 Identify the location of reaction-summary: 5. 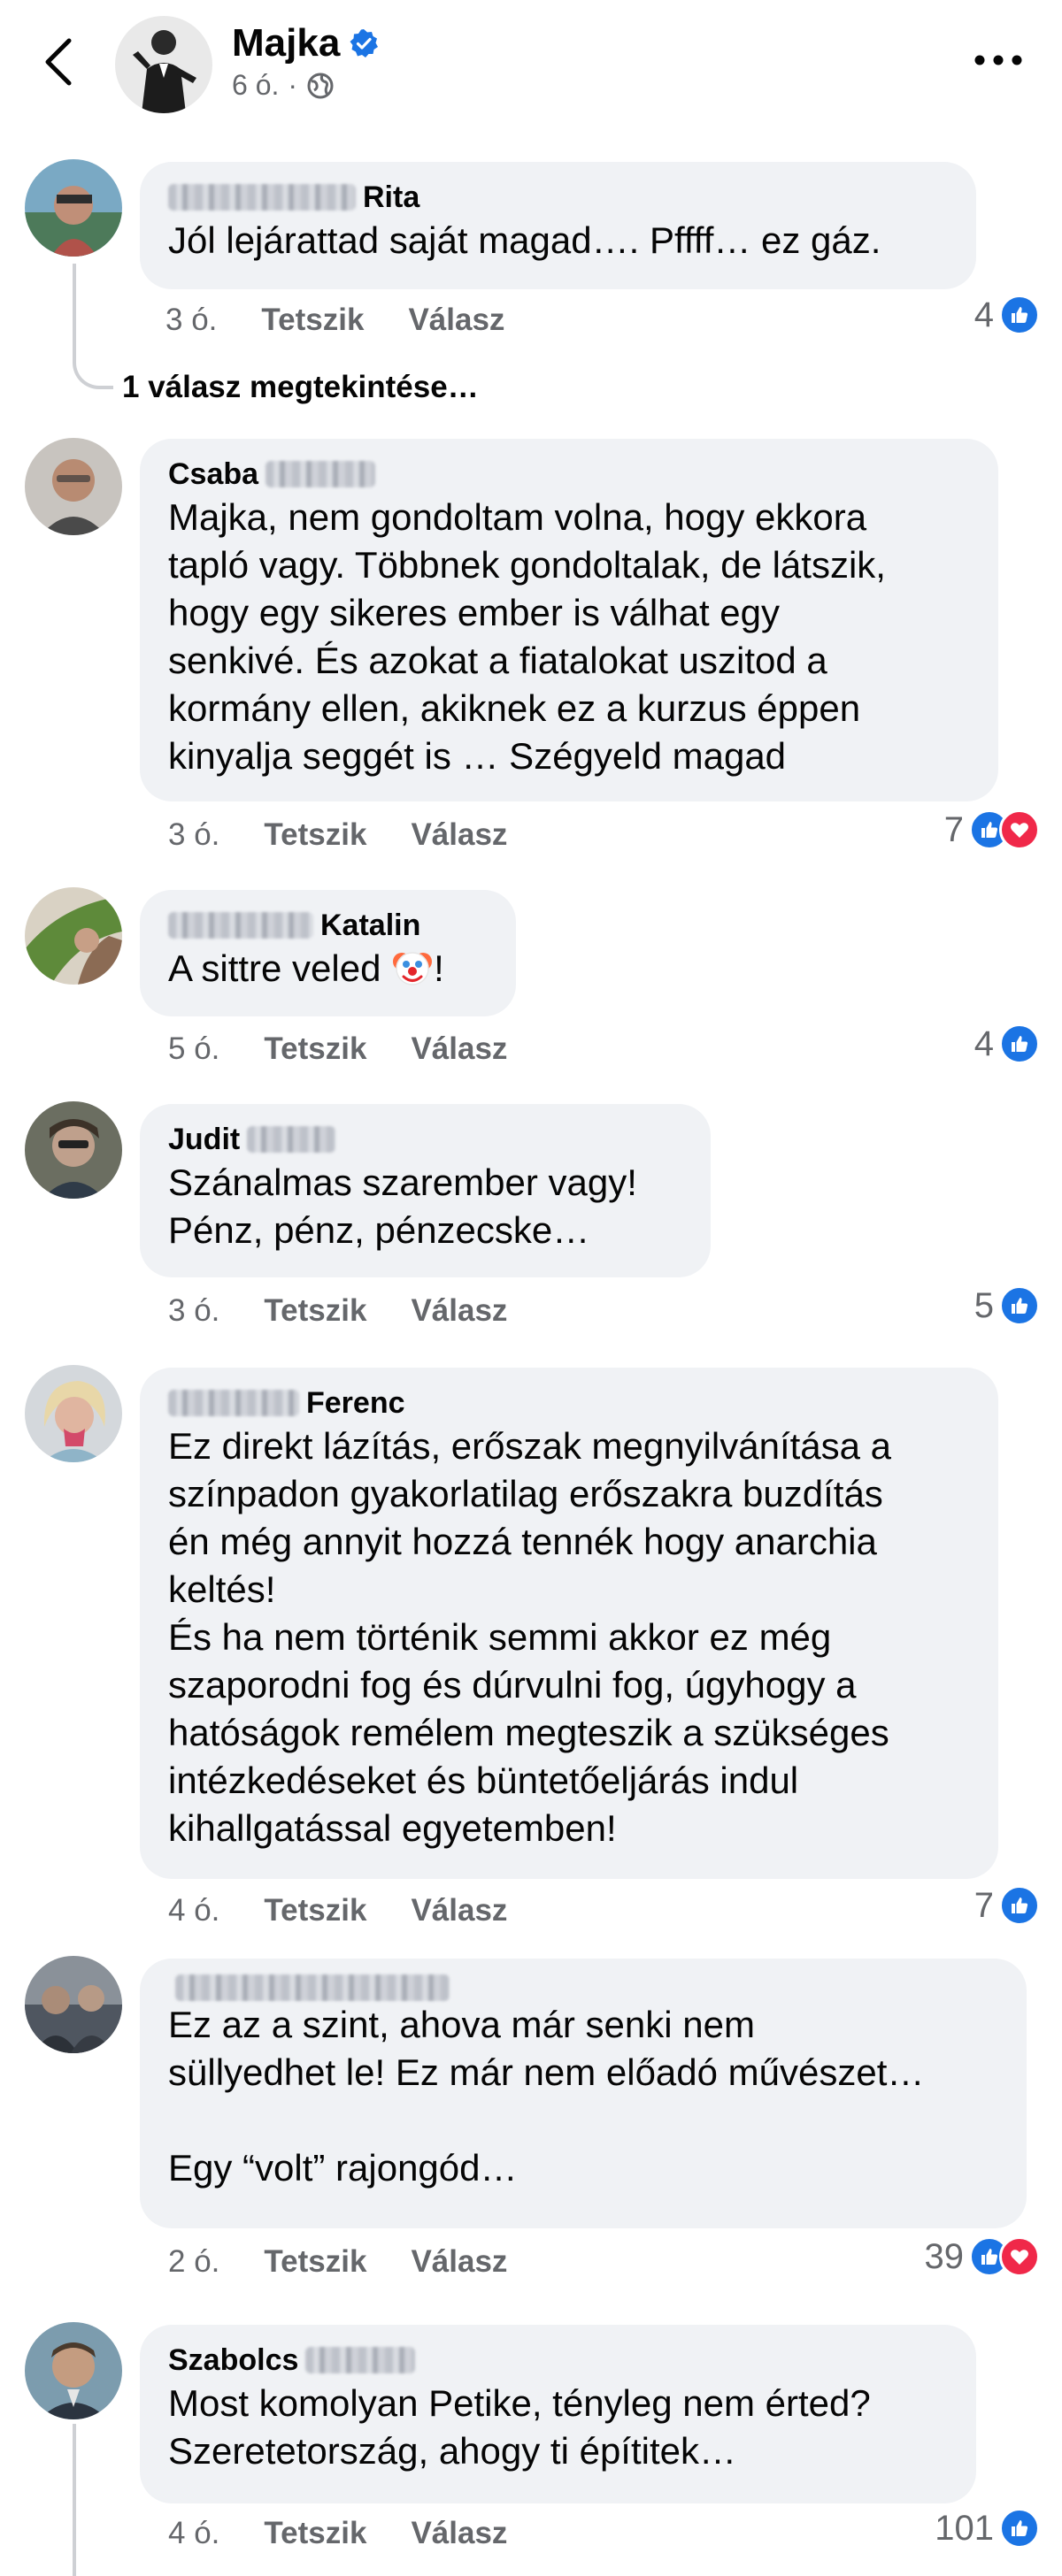
(1007, 1305).